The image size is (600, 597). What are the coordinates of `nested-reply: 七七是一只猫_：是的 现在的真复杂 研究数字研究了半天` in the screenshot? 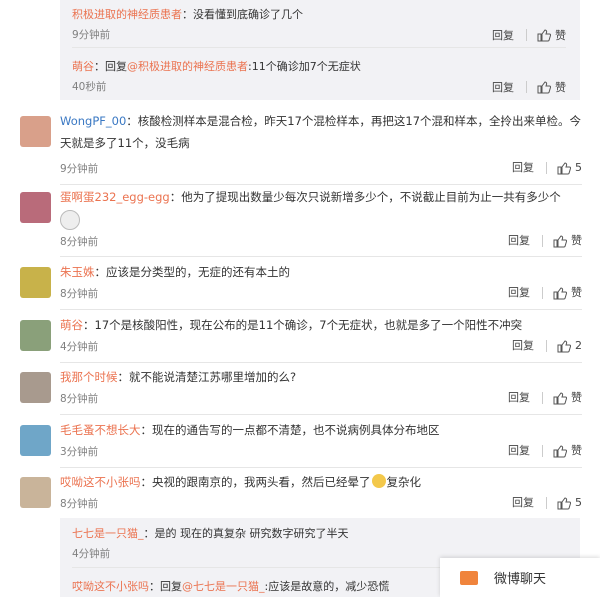 It's located at (210, 533).